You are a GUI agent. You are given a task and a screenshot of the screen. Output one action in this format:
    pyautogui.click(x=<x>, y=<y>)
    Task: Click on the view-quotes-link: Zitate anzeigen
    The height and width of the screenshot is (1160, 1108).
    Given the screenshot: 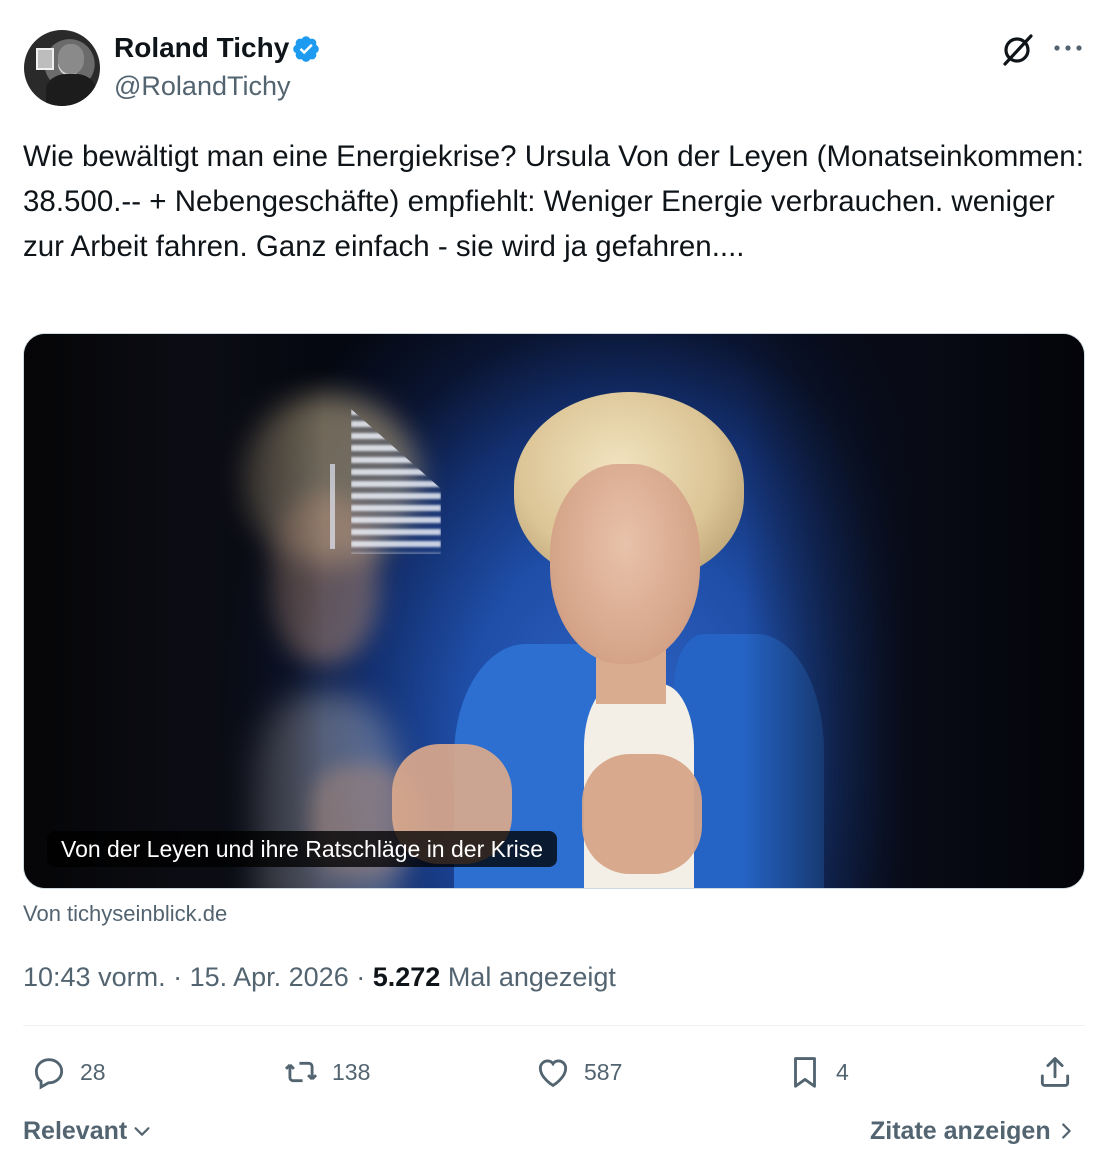 What is the action you would take?
    pyautogui.click(x=973, y=1131)
    